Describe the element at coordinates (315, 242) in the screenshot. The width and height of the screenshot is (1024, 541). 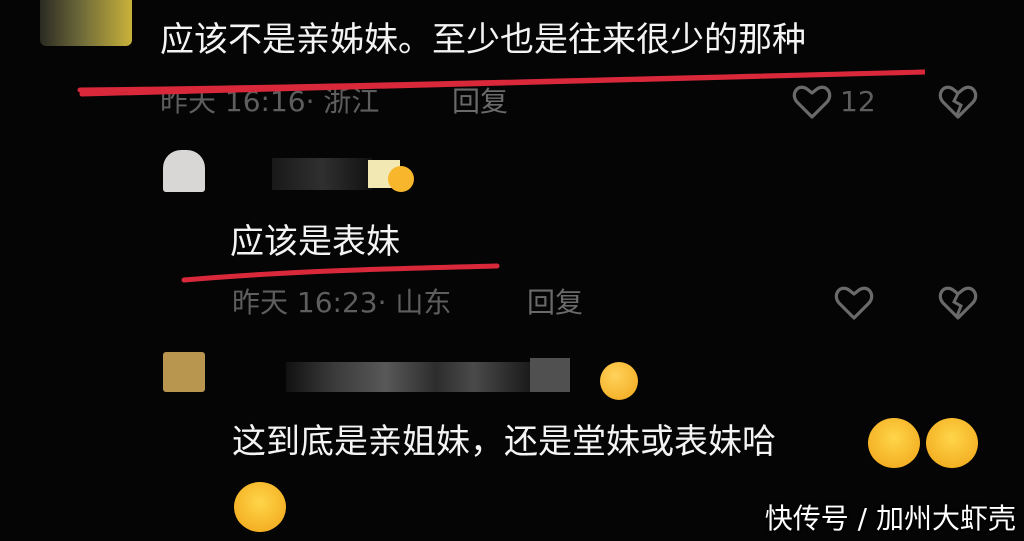
I see `comment-text-2: 应该是表妹` at that location.